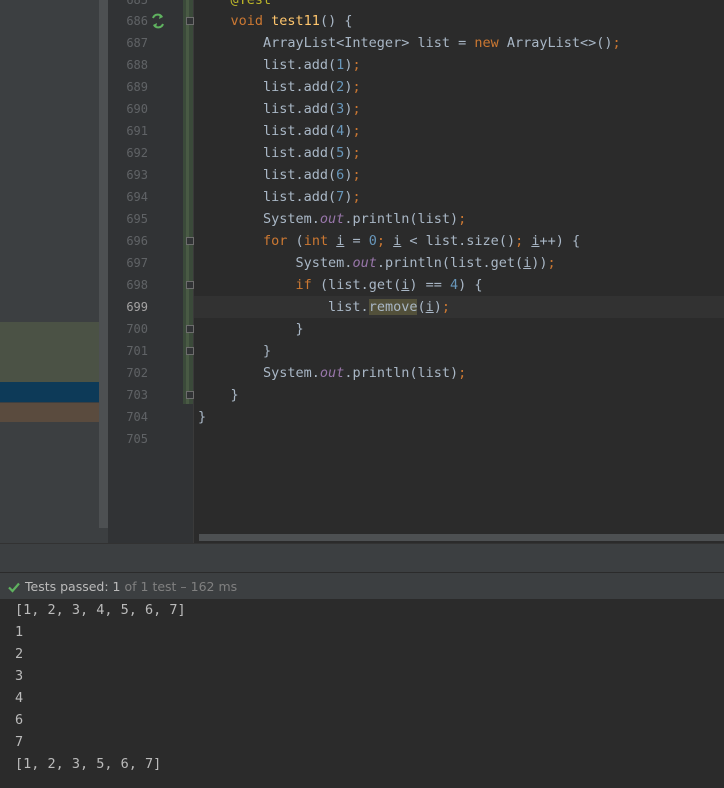 The width and height of the screenshot is (724, 788). I want to click on code-token: i, so click(429, 307).